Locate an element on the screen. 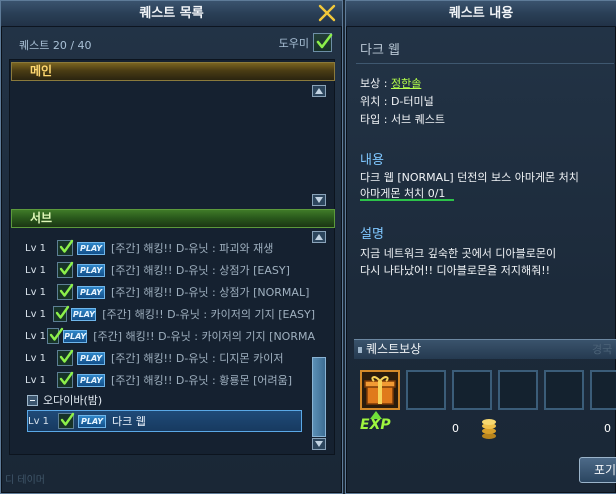  category-sub: 서브 is located at coordinates (173, 218).